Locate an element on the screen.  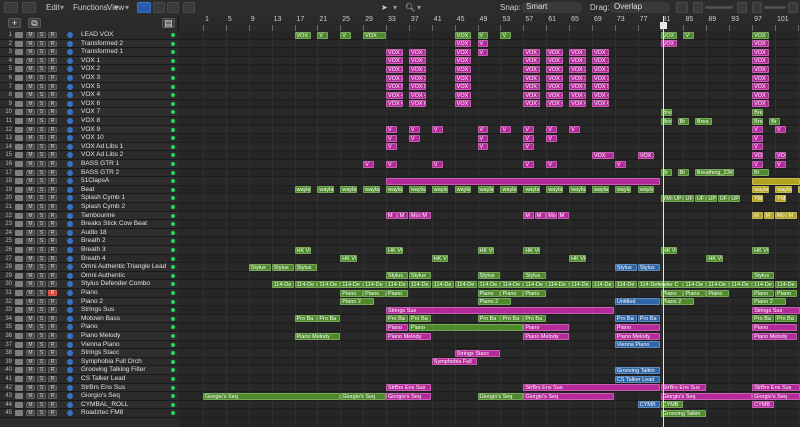
track-header: 14 M S R VOX Ad Libs 1 is located at coordinates (89, 147).